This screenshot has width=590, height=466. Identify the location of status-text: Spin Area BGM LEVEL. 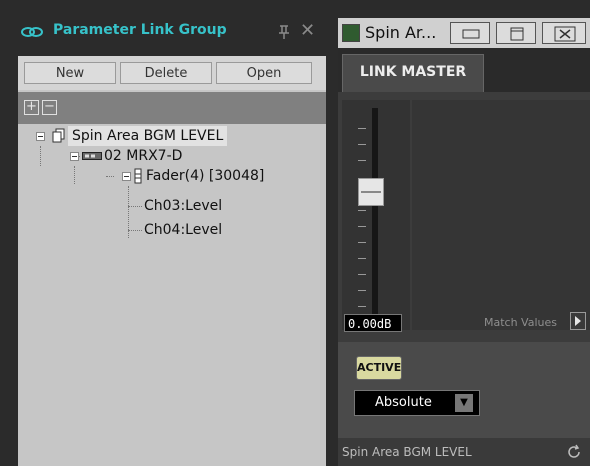
(407, 452).